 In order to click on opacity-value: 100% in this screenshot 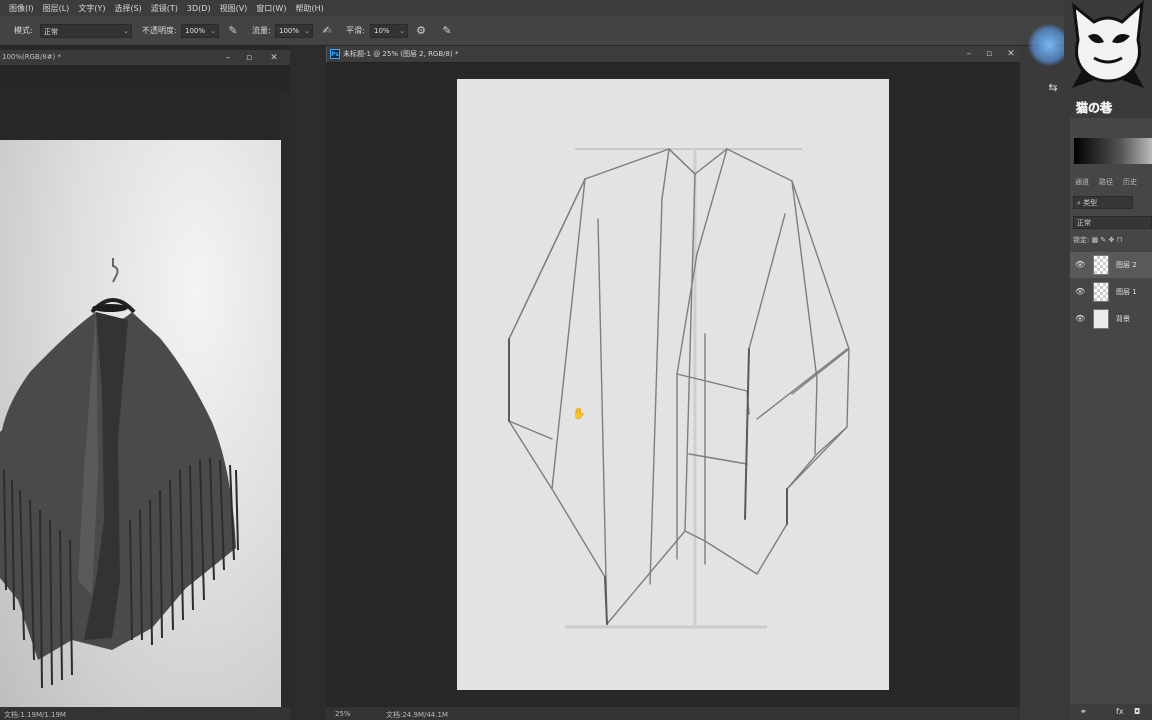, I will do `click(195, 31)`.